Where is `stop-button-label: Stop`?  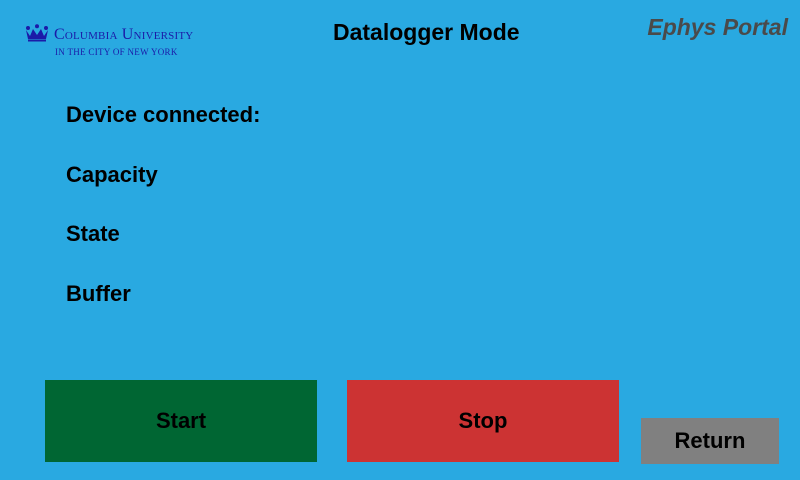 stop-button-label: Stop is located at coordinates (483, 420).